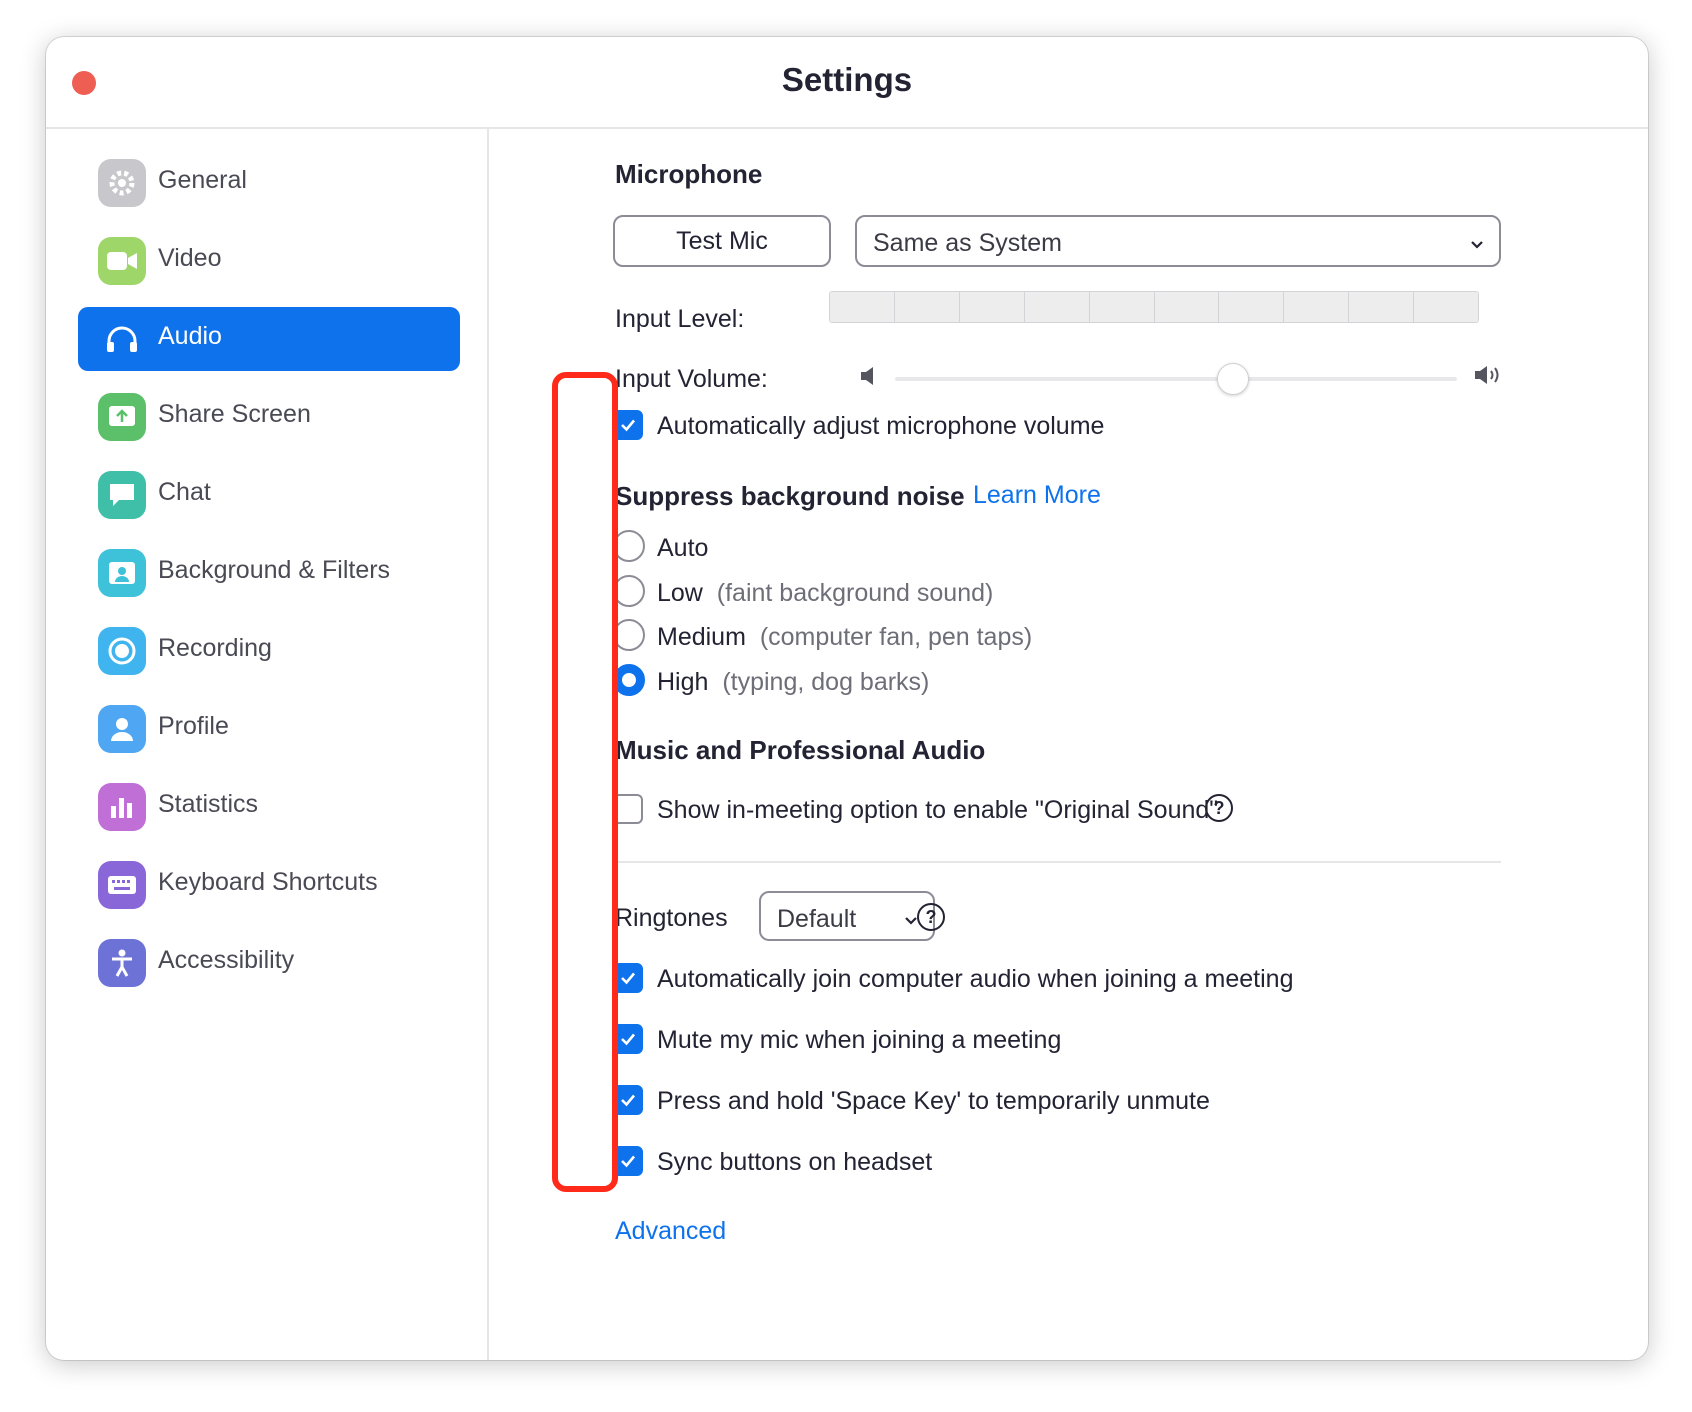 The image size is (1692, 1412). What do you see at coordinates (629, 680) in the screenshot?
I see `noise-high-radio` at bounding box center [629, 680].